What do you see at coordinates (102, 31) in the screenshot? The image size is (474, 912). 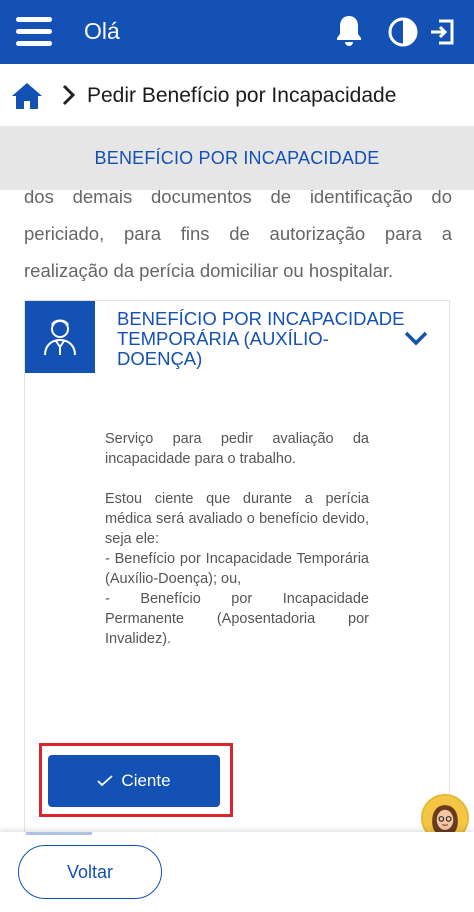 I see `greeting-text: Olá` at bounding box center [102, 31].